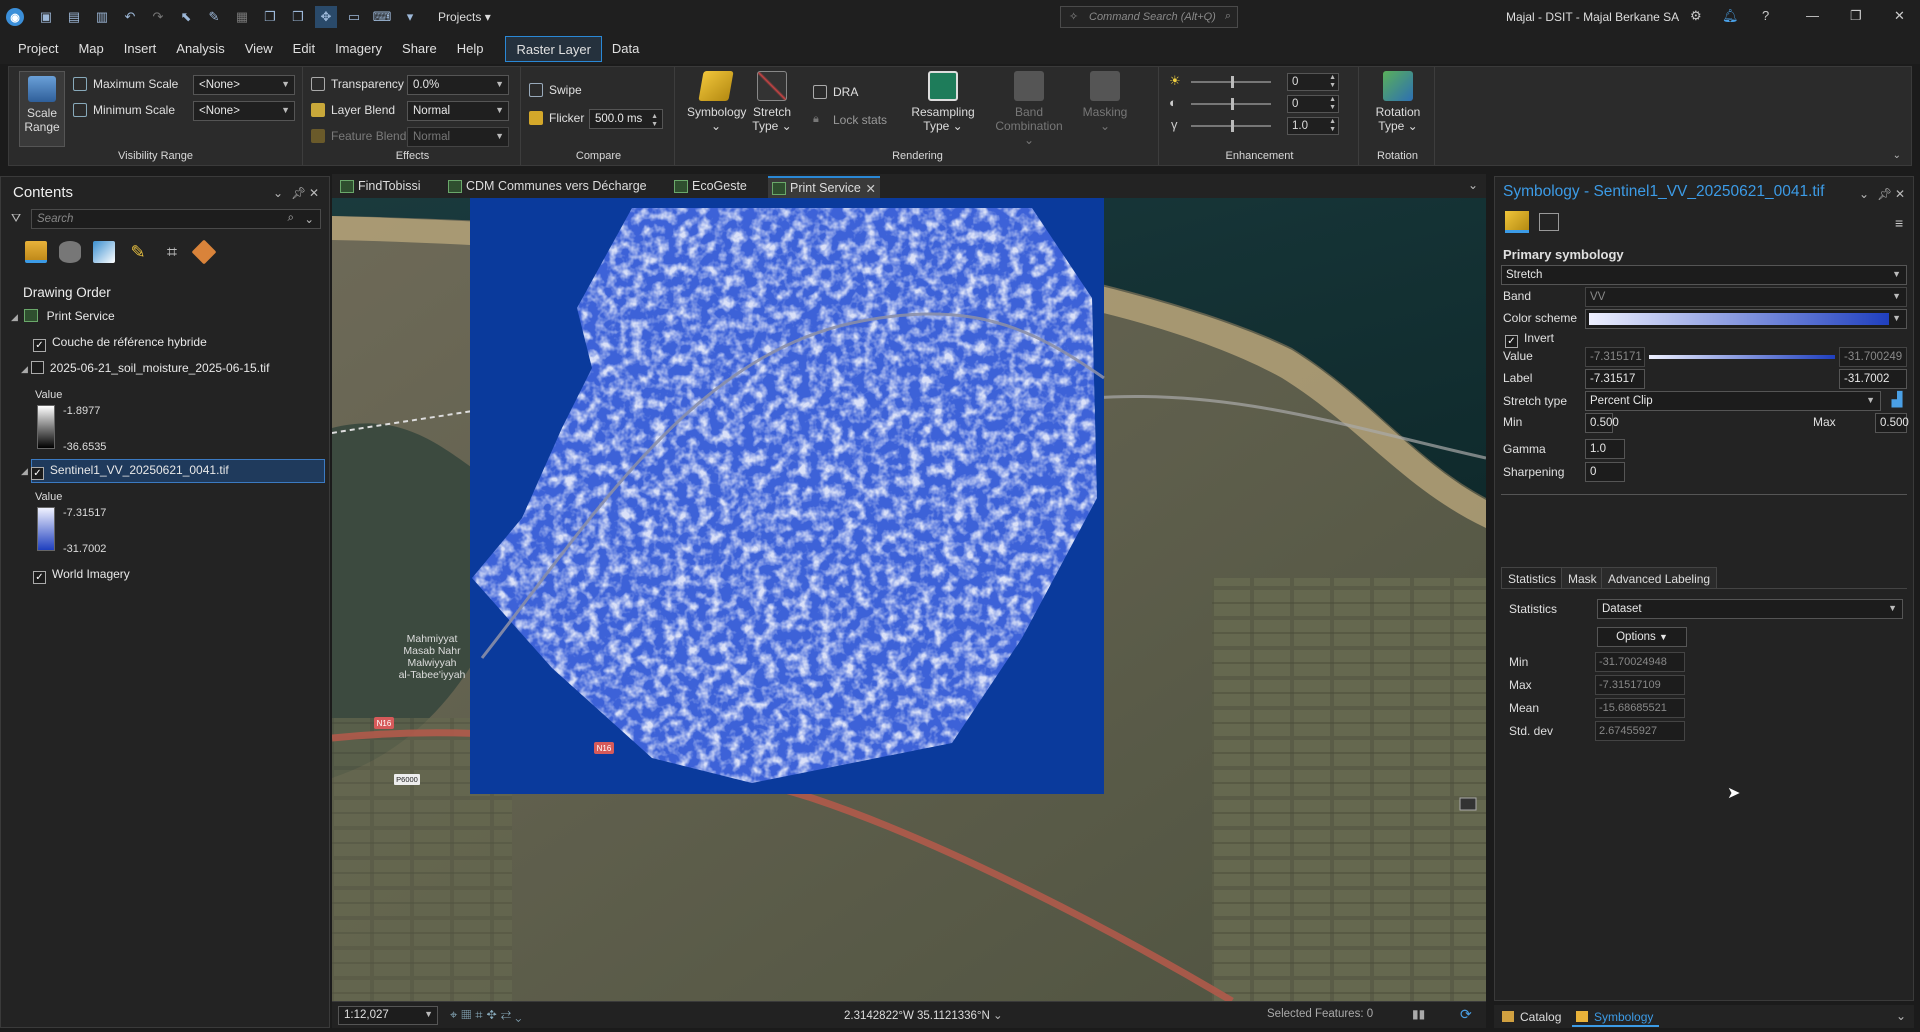  What do you see at coordinates (625, 49) in the screenshot?
I see `tab-data: Data` at bounding box center [625, 49].